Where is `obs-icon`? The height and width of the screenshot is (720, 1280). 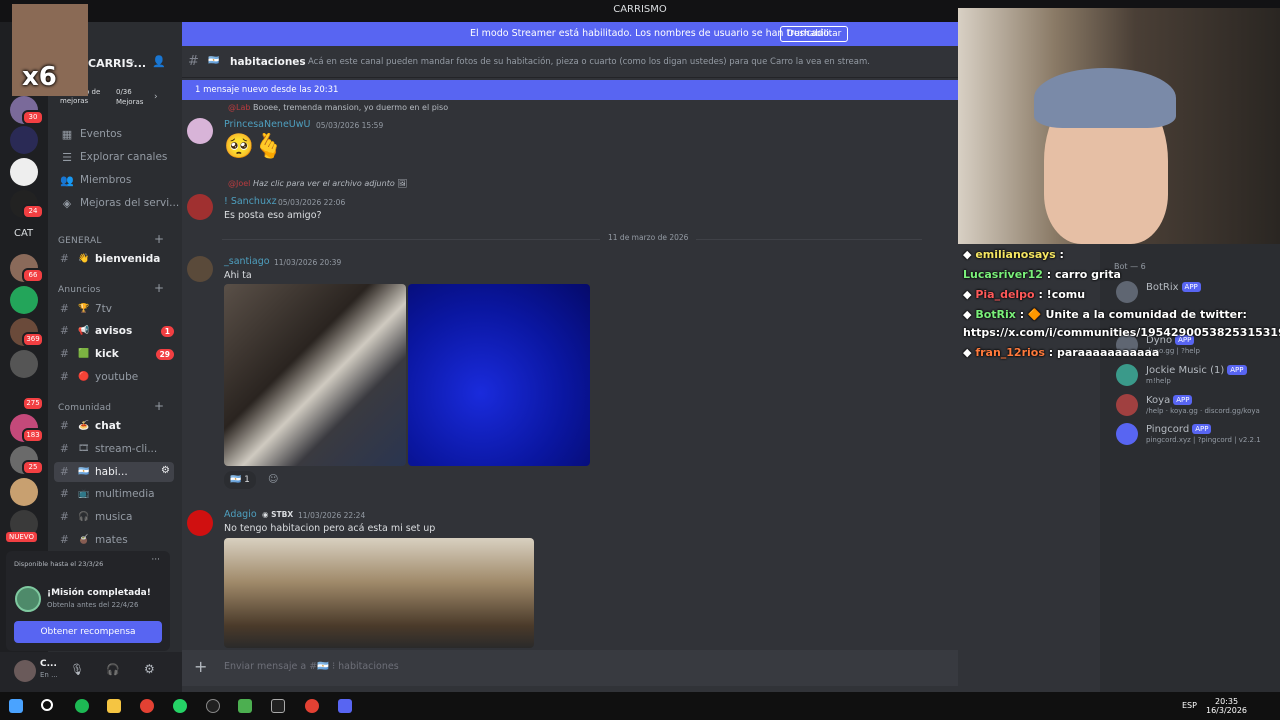
obs-icon is located at coordinates (213, 706).